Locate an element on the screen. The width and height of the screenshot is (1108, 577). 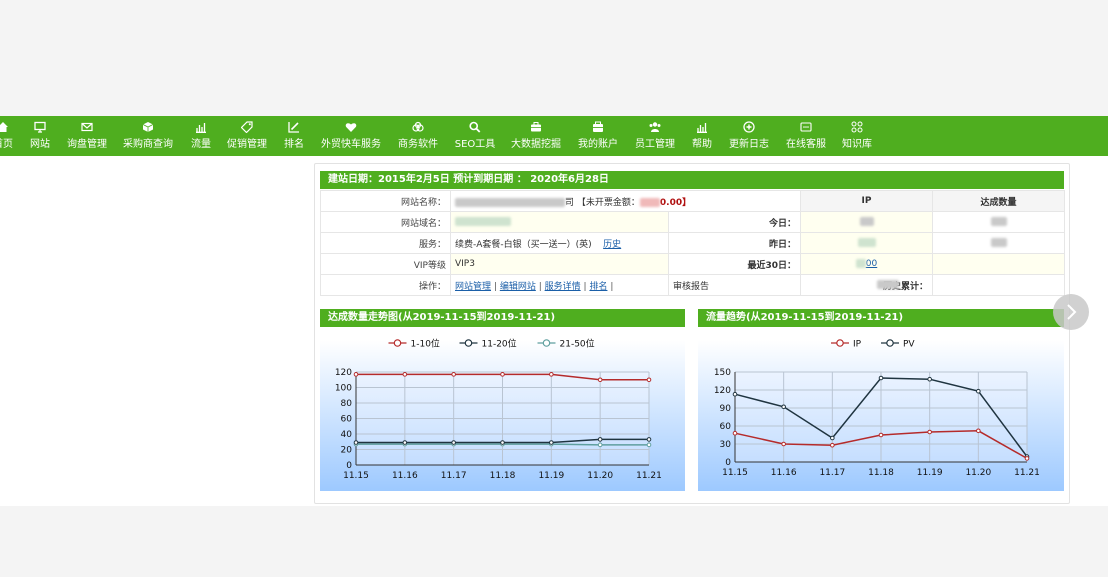
nav-item-0: 首页 is located at coordinates (6, 136).